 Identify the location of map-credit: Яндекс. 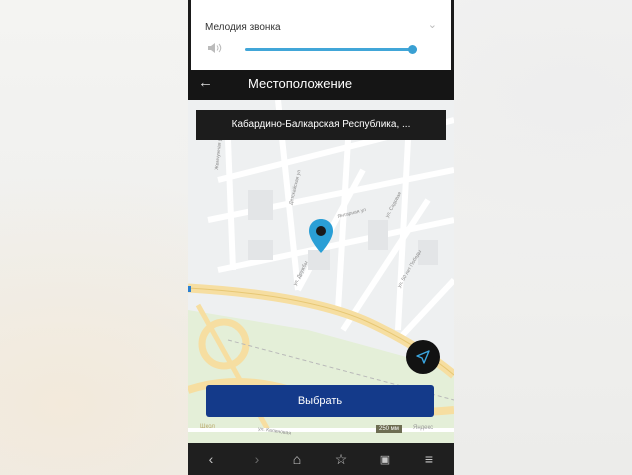
(423, 428).